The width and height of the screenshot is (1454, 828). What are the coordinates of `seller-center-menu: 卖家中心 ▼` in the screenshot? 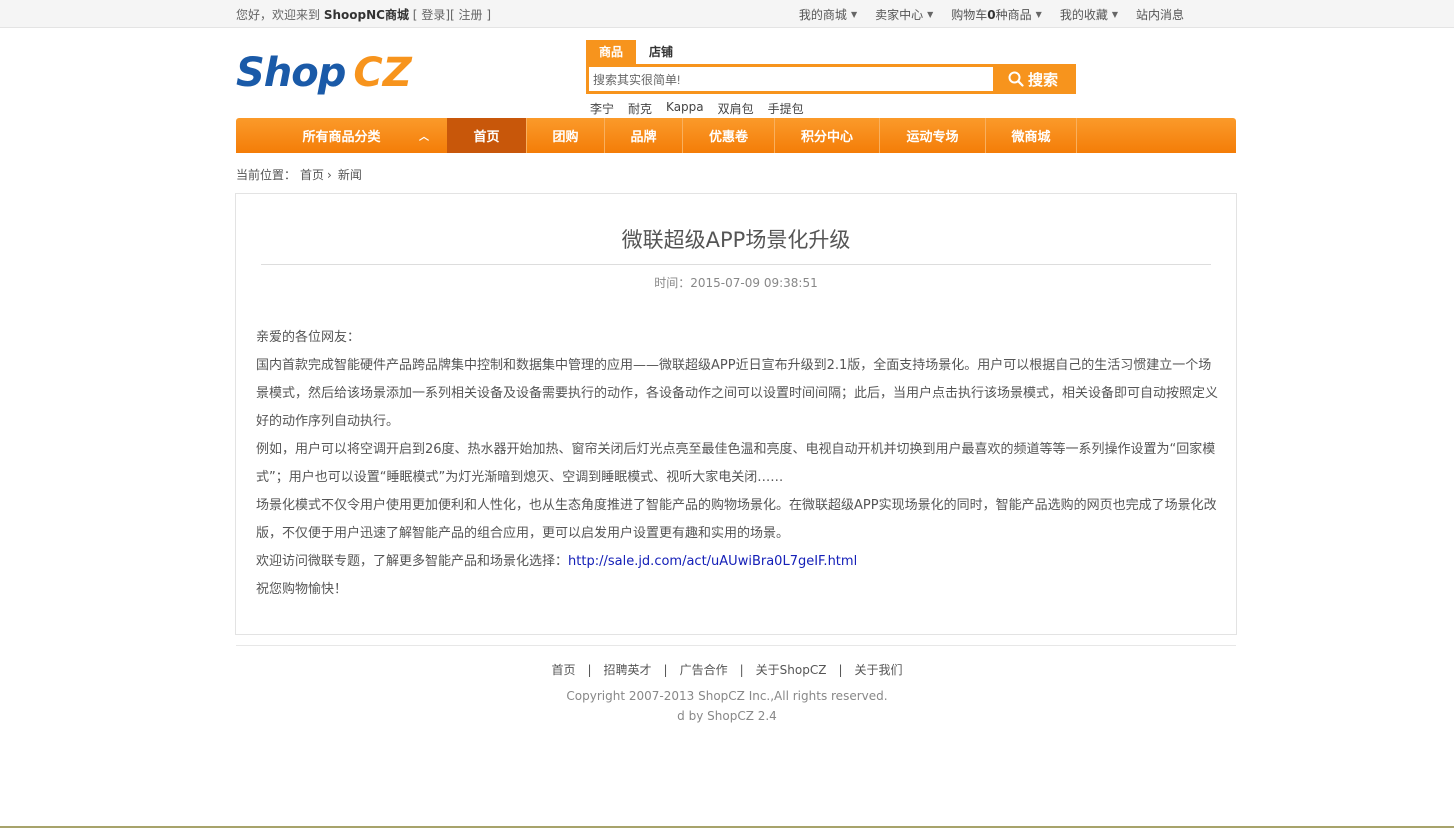 It's located at (904, 14).